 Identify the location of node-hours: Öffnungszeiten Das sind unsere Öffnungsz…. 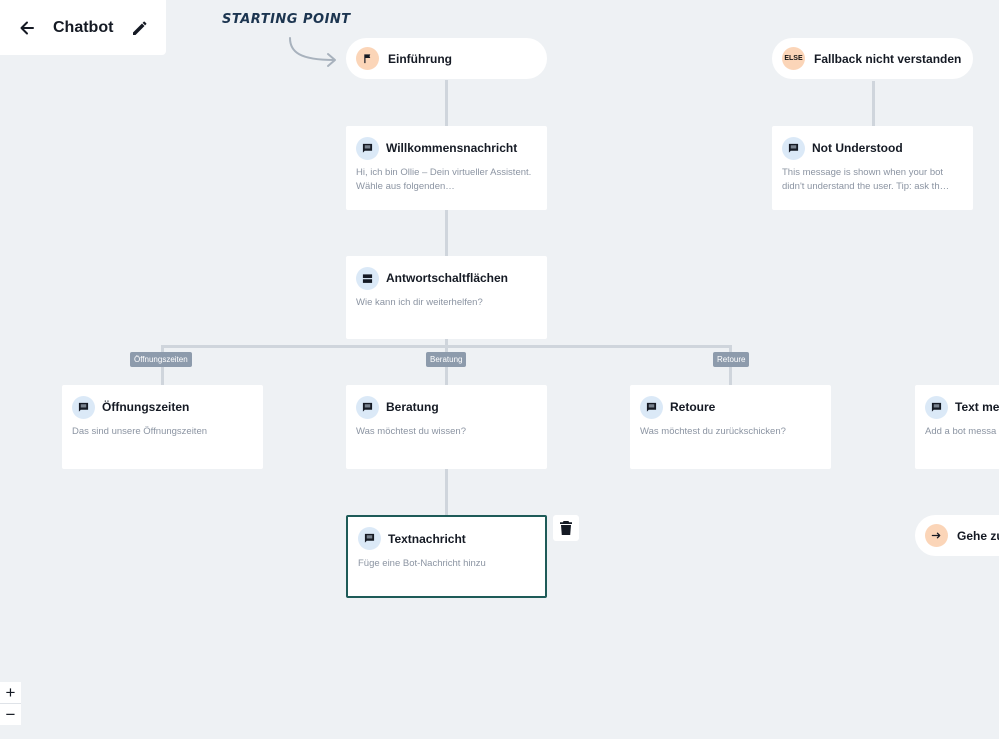
(162, 427).